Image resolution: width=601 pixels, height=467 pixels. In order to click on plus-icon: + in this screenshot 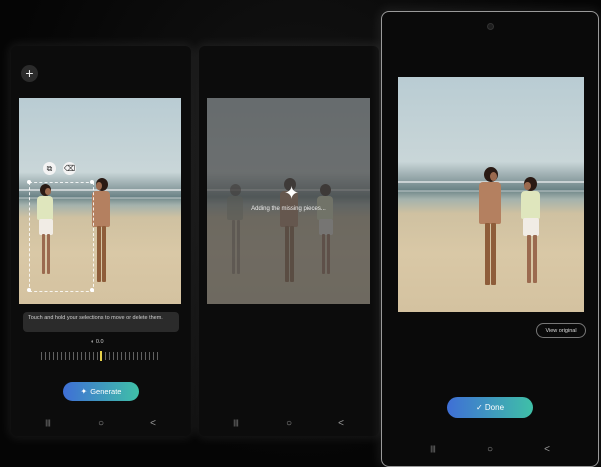, I will do `click(29, 73)`.